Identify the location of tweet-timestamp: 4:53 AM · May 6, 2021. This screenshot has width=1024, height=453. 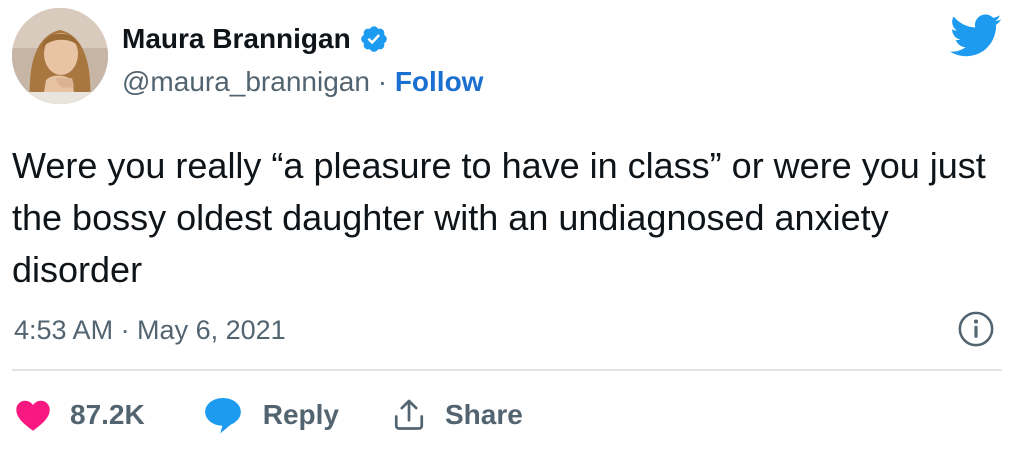
(150, 330).